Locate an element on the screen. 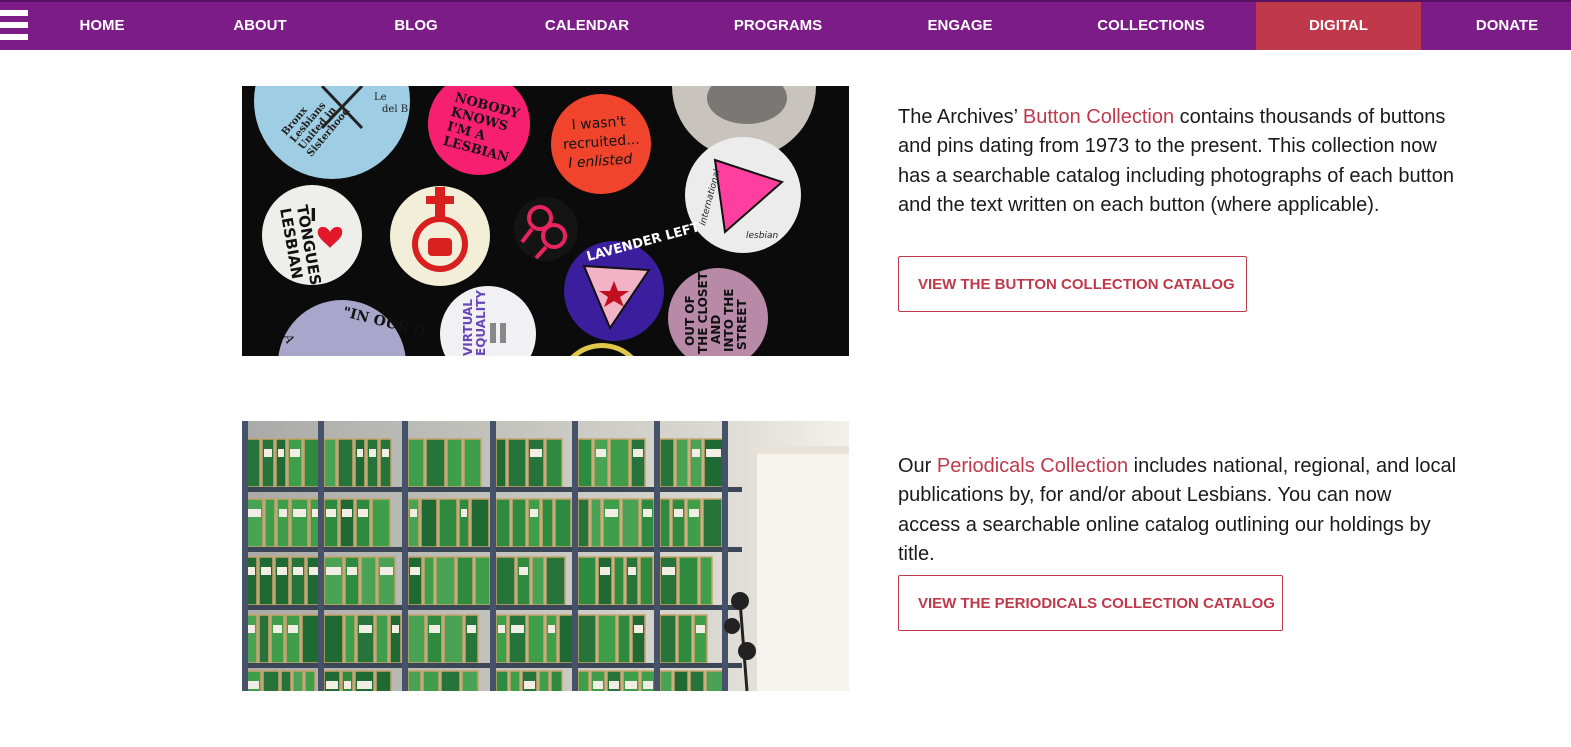 The width and height of the screenshot is (1571, 747). button-collection-link: Button Collection is located at coordinates (1098, 117).